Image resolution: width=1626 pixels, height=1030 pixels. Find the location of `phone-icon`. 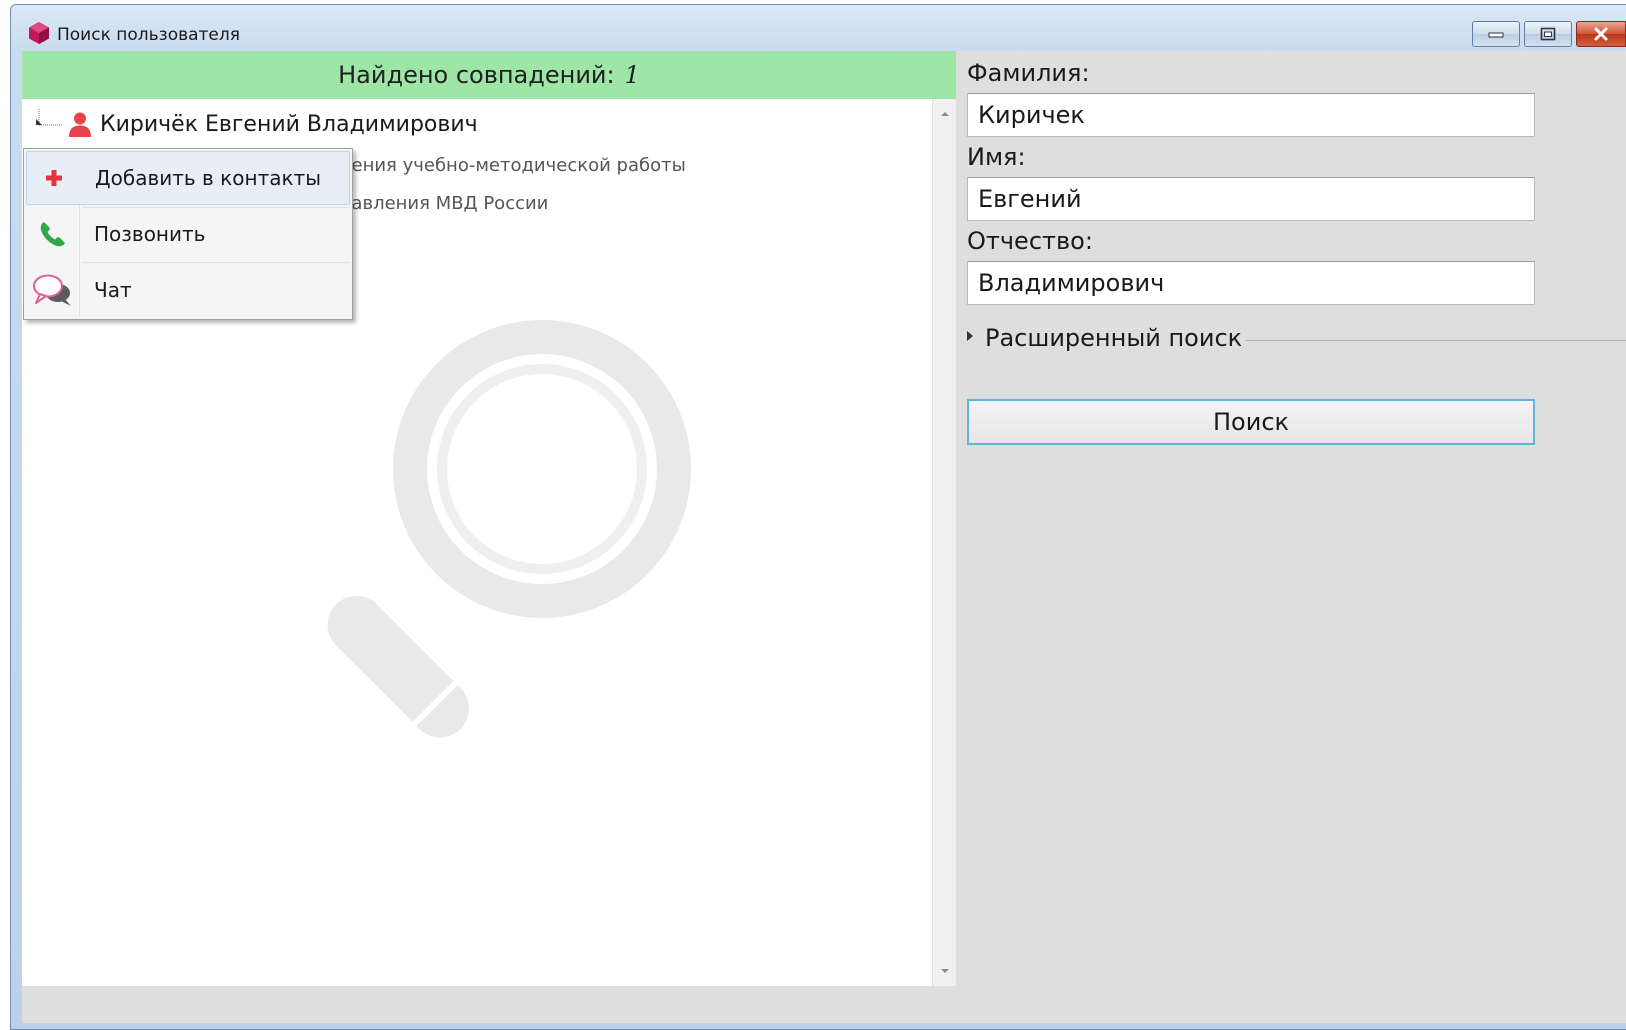

phone-icon is located at coordinates (52, 234).